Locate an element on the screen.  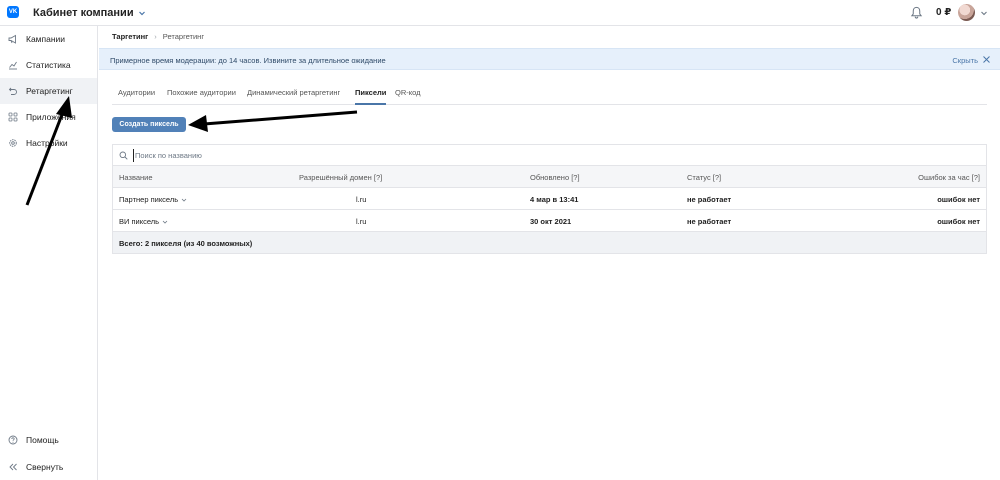
search-row is located at coordinates (549, 155).